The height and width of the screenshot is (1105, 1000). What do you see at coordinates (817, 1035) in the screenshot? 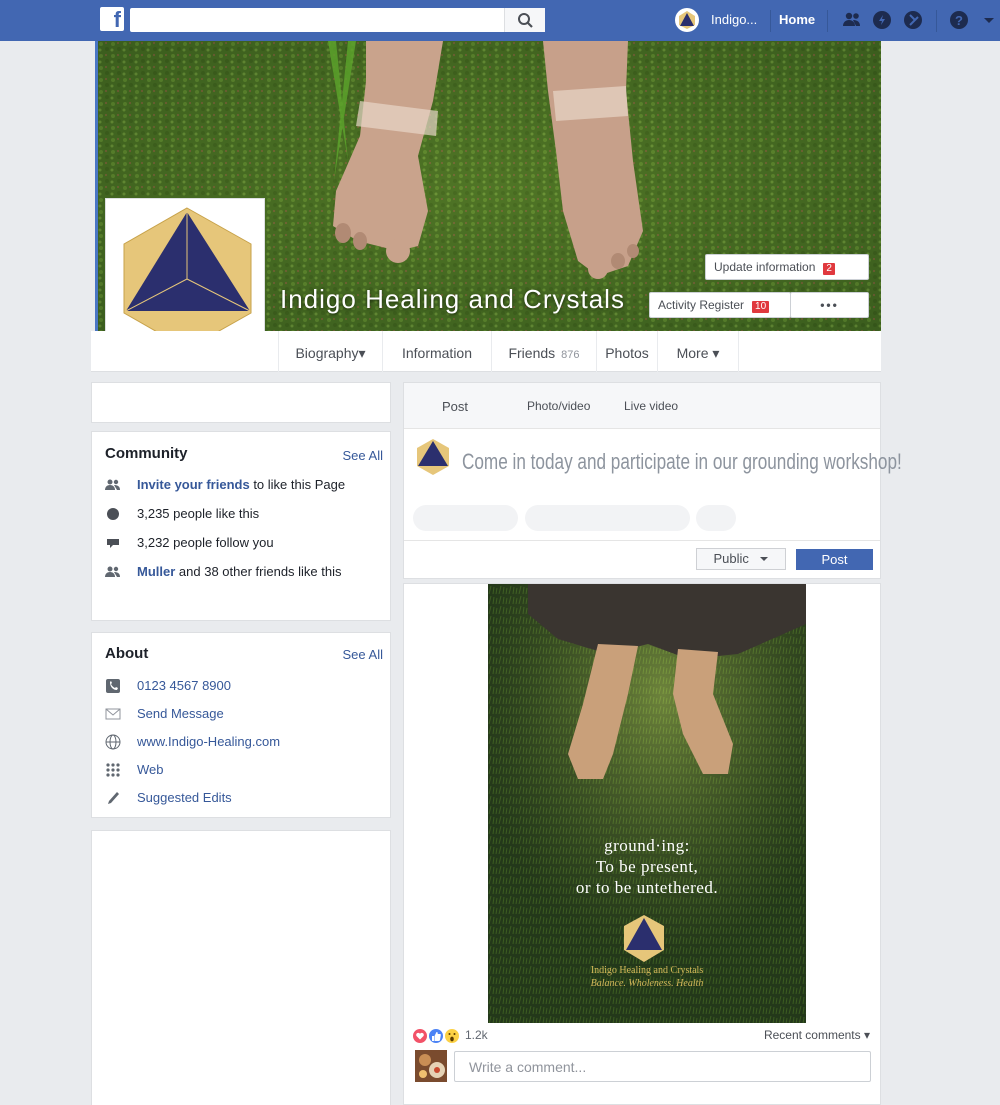
I see `recent-comments-dropdown: Recent comments ▾` at bounding box center [817, 1035].